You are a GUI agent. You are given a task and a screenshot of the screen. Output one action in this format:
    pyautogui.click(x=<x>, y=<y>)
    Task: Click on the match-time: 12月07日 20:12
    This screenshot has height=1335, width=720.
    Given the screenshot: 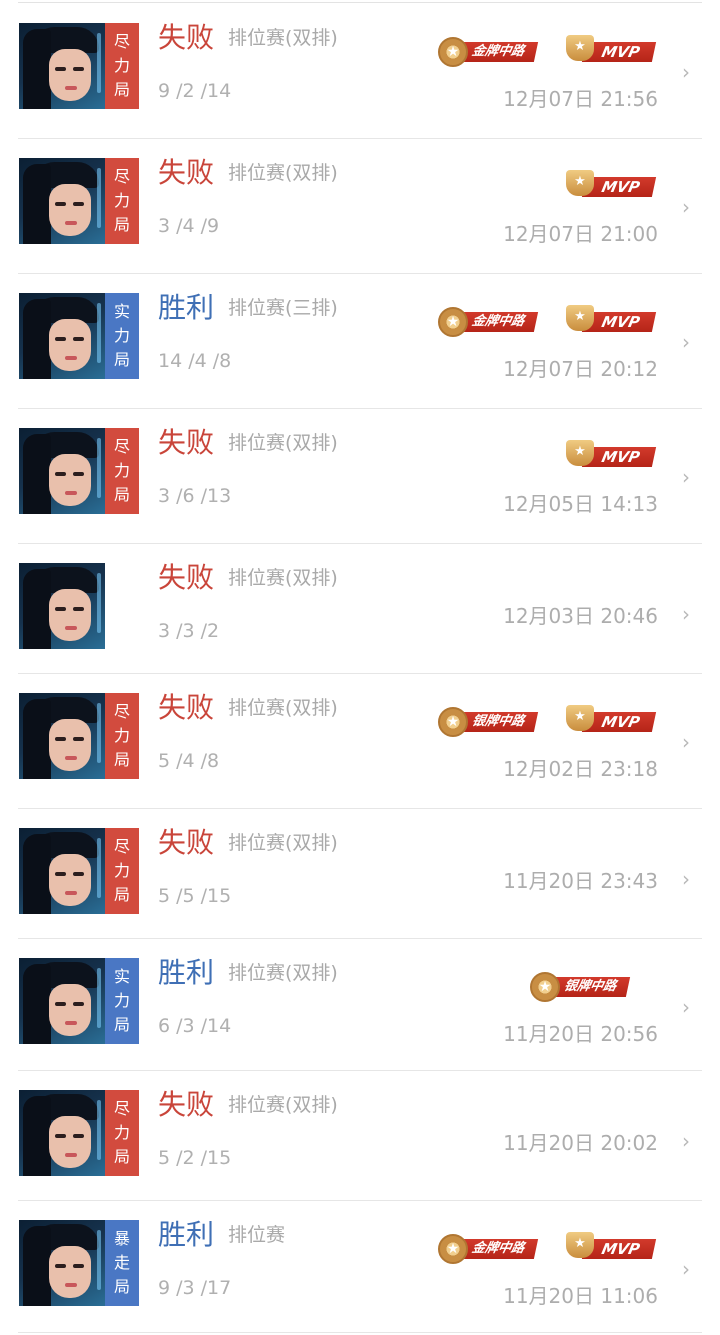 What is the action you would take?
    pyautogui.click(x=580, y=369)
    